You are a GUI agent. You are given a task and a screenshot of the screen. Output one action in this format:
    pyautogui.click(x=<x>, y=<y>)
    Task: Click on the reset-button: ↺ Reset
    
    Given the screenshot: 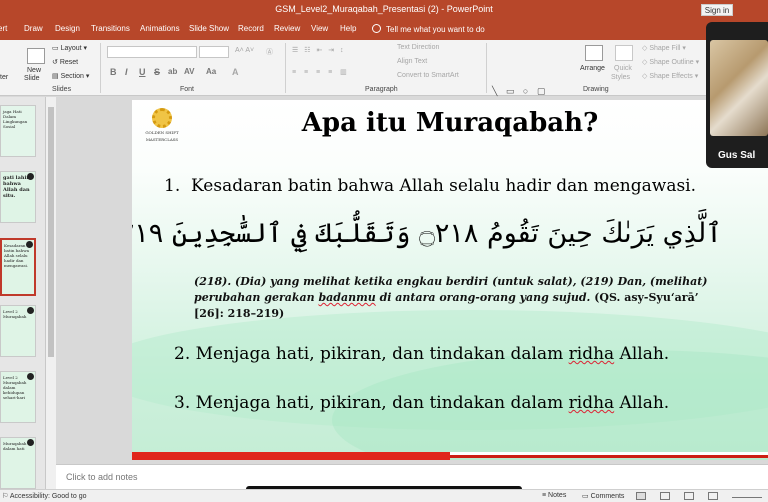 What is the action you would take?
    pyautogui.click(x=65, y=62)
    